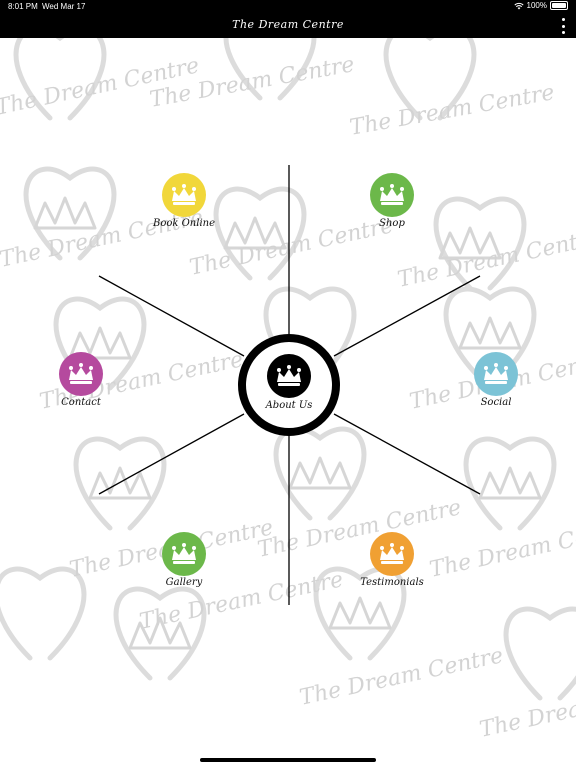 Image resolution: width=576 pixels, height=768 pixels. I want to click on testimonials-circle, so click(392, 554).